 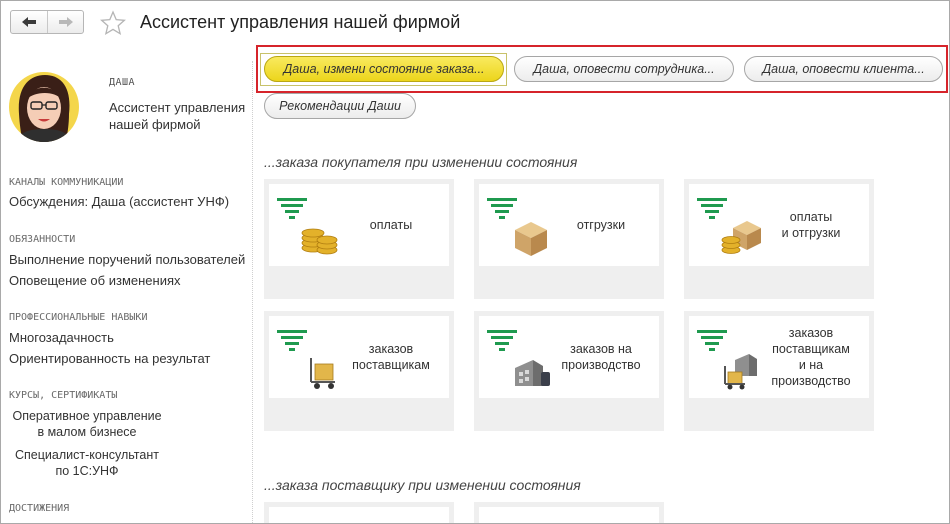 I want to click on skills-heading: ПРОФЕССИОНАЛЬНЫЕ НАВЫКИ, so click(x=78, y=317).